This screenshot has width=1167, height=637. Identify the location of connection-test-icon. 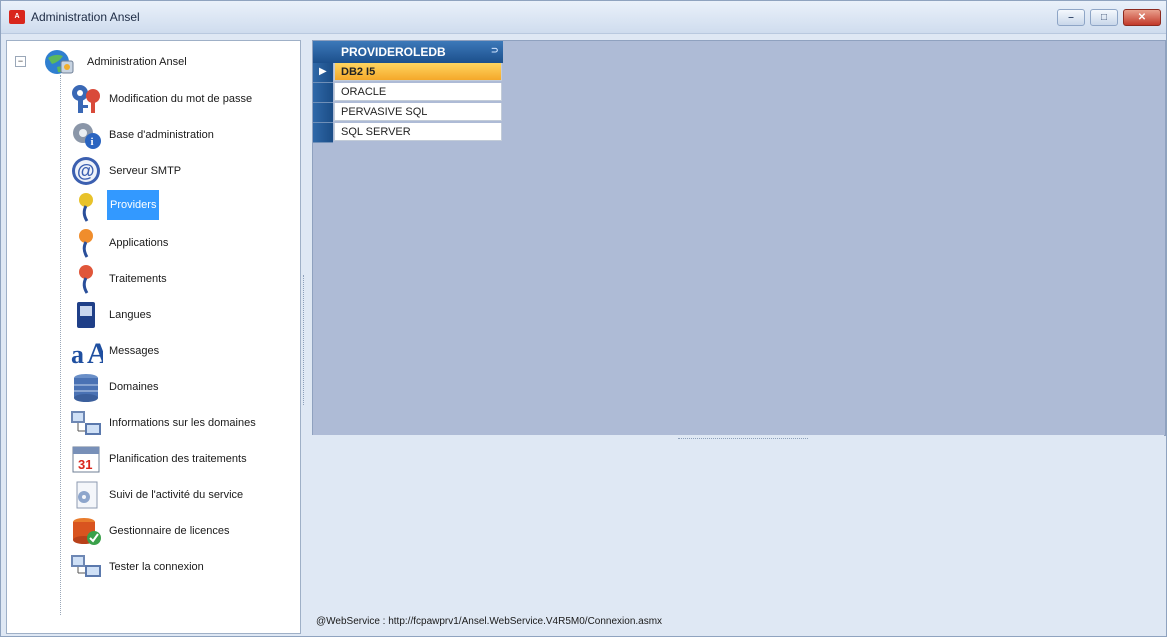
(86, 566).